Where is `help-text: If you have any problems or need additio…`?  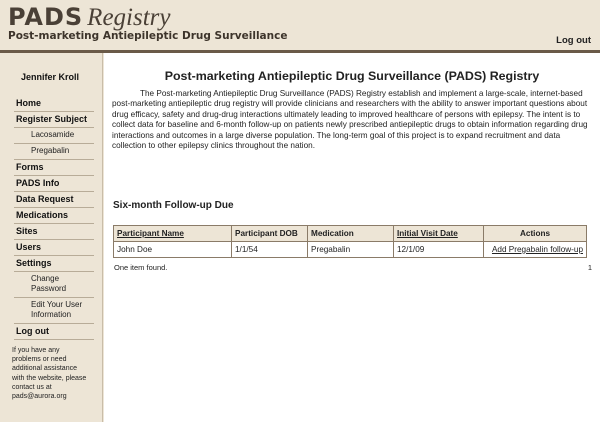
help-text: If you have any problems or need additio… is located at coordinates (49, 374).